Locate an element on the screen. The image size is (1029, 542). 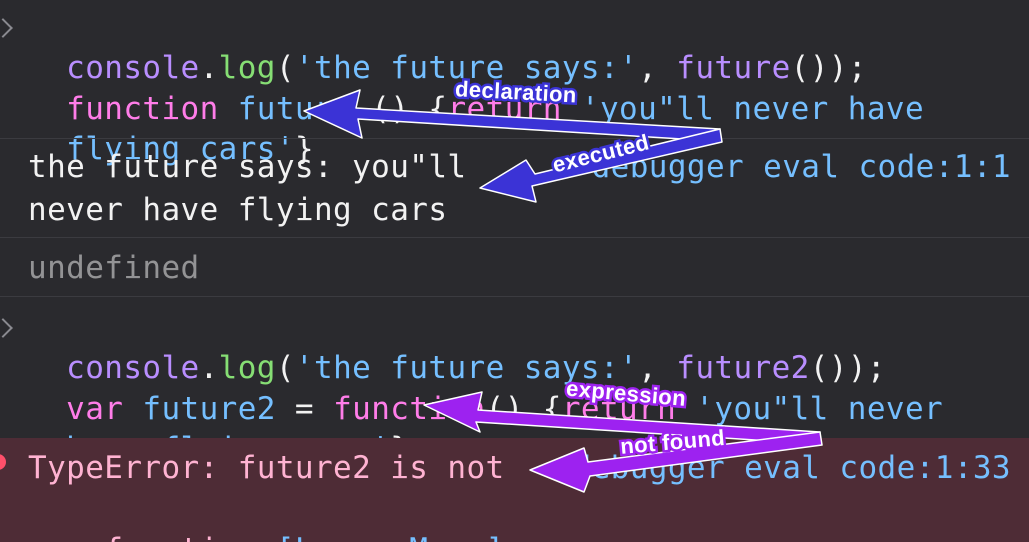
source-location-link: debugger eval code:1:33 is located at coordinates (792, 468).